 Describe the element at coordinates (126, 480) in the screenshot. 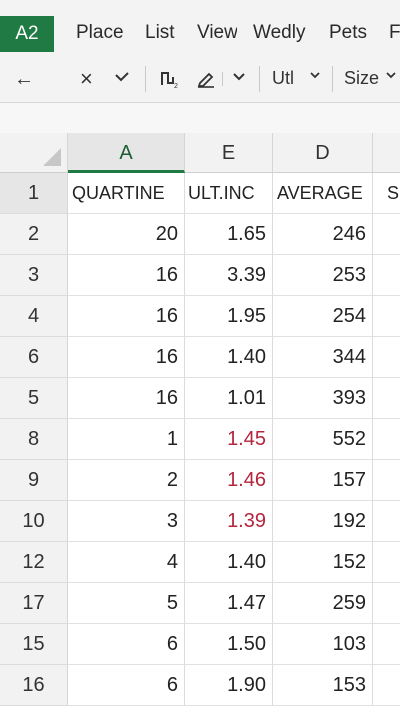

I see `cell-quartine: 2` at that location.